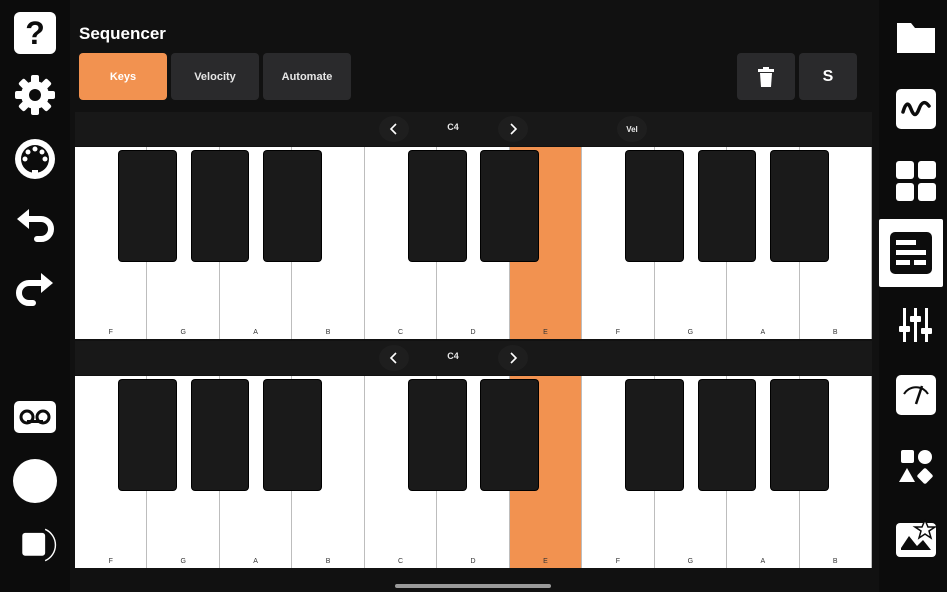 The width and height of the screenshot is (947, 592). What do you see at coordinates (632, 129) in the screenshot?
I see `velocity-button: Vel` at bounding box center [632, 129].